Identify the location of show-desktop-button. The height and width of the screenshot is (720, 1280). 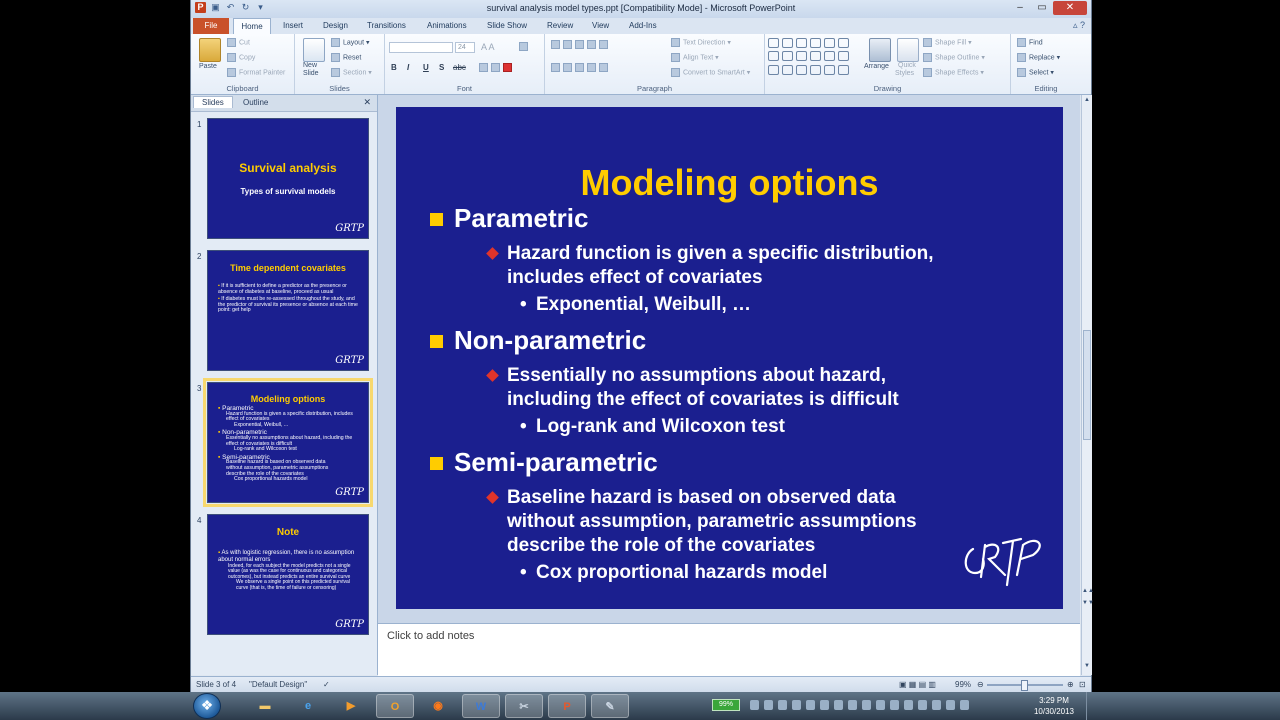
(1089, 706).